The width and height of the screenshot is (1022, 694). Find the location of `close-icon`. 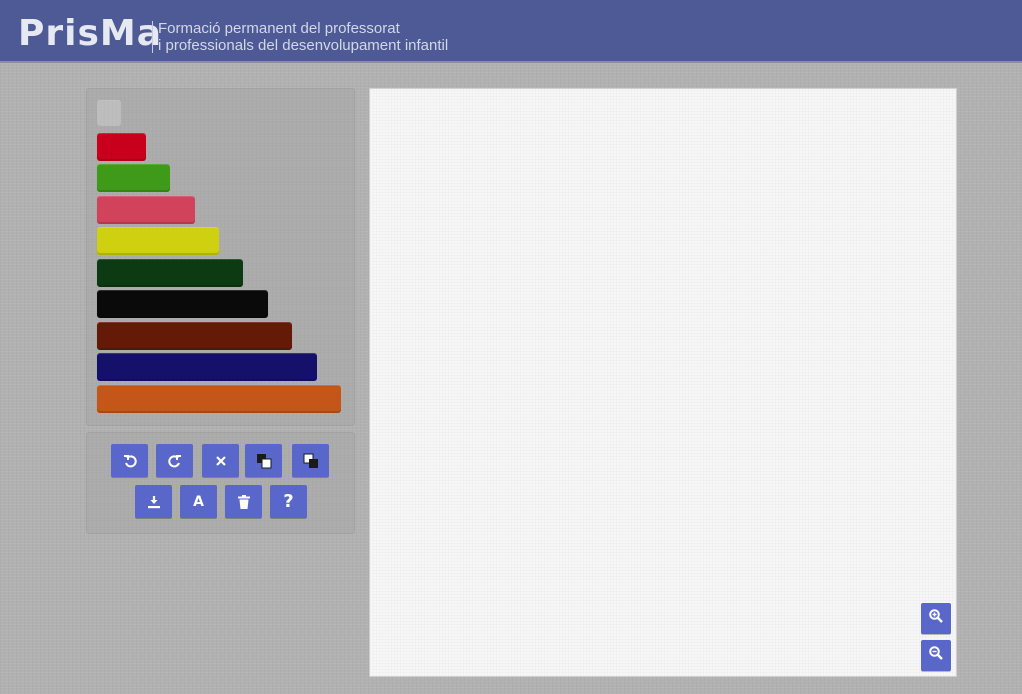

close-icon is located at coordinates (220, 460).